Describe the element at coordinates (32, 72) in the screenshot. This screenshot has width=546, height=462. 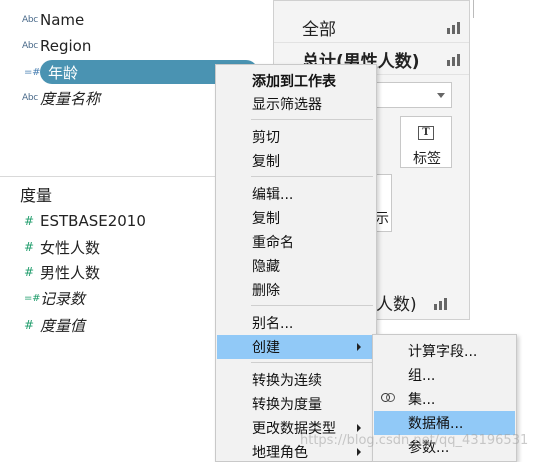
I see `discrete-number-icon: =#` at that location.